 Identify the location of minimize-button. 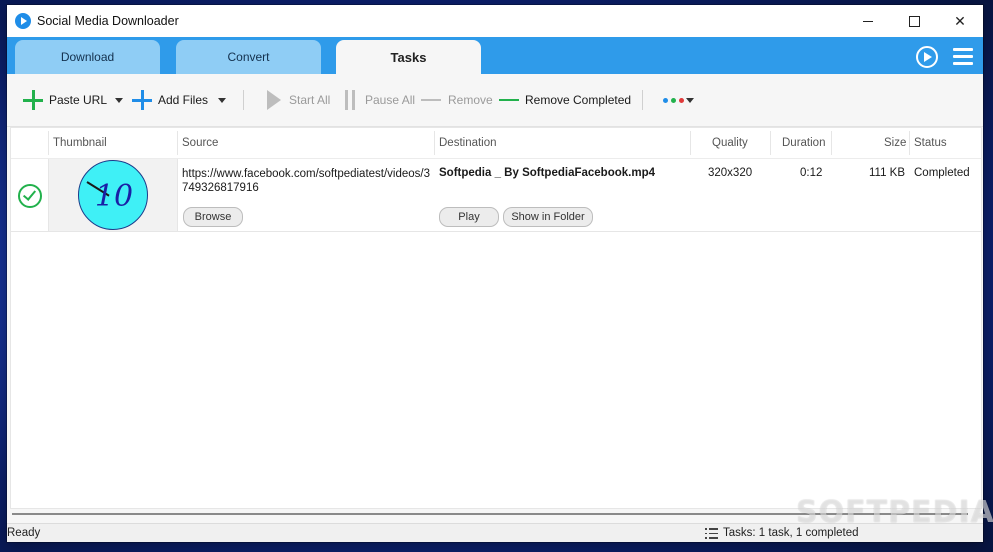
(868, 21).